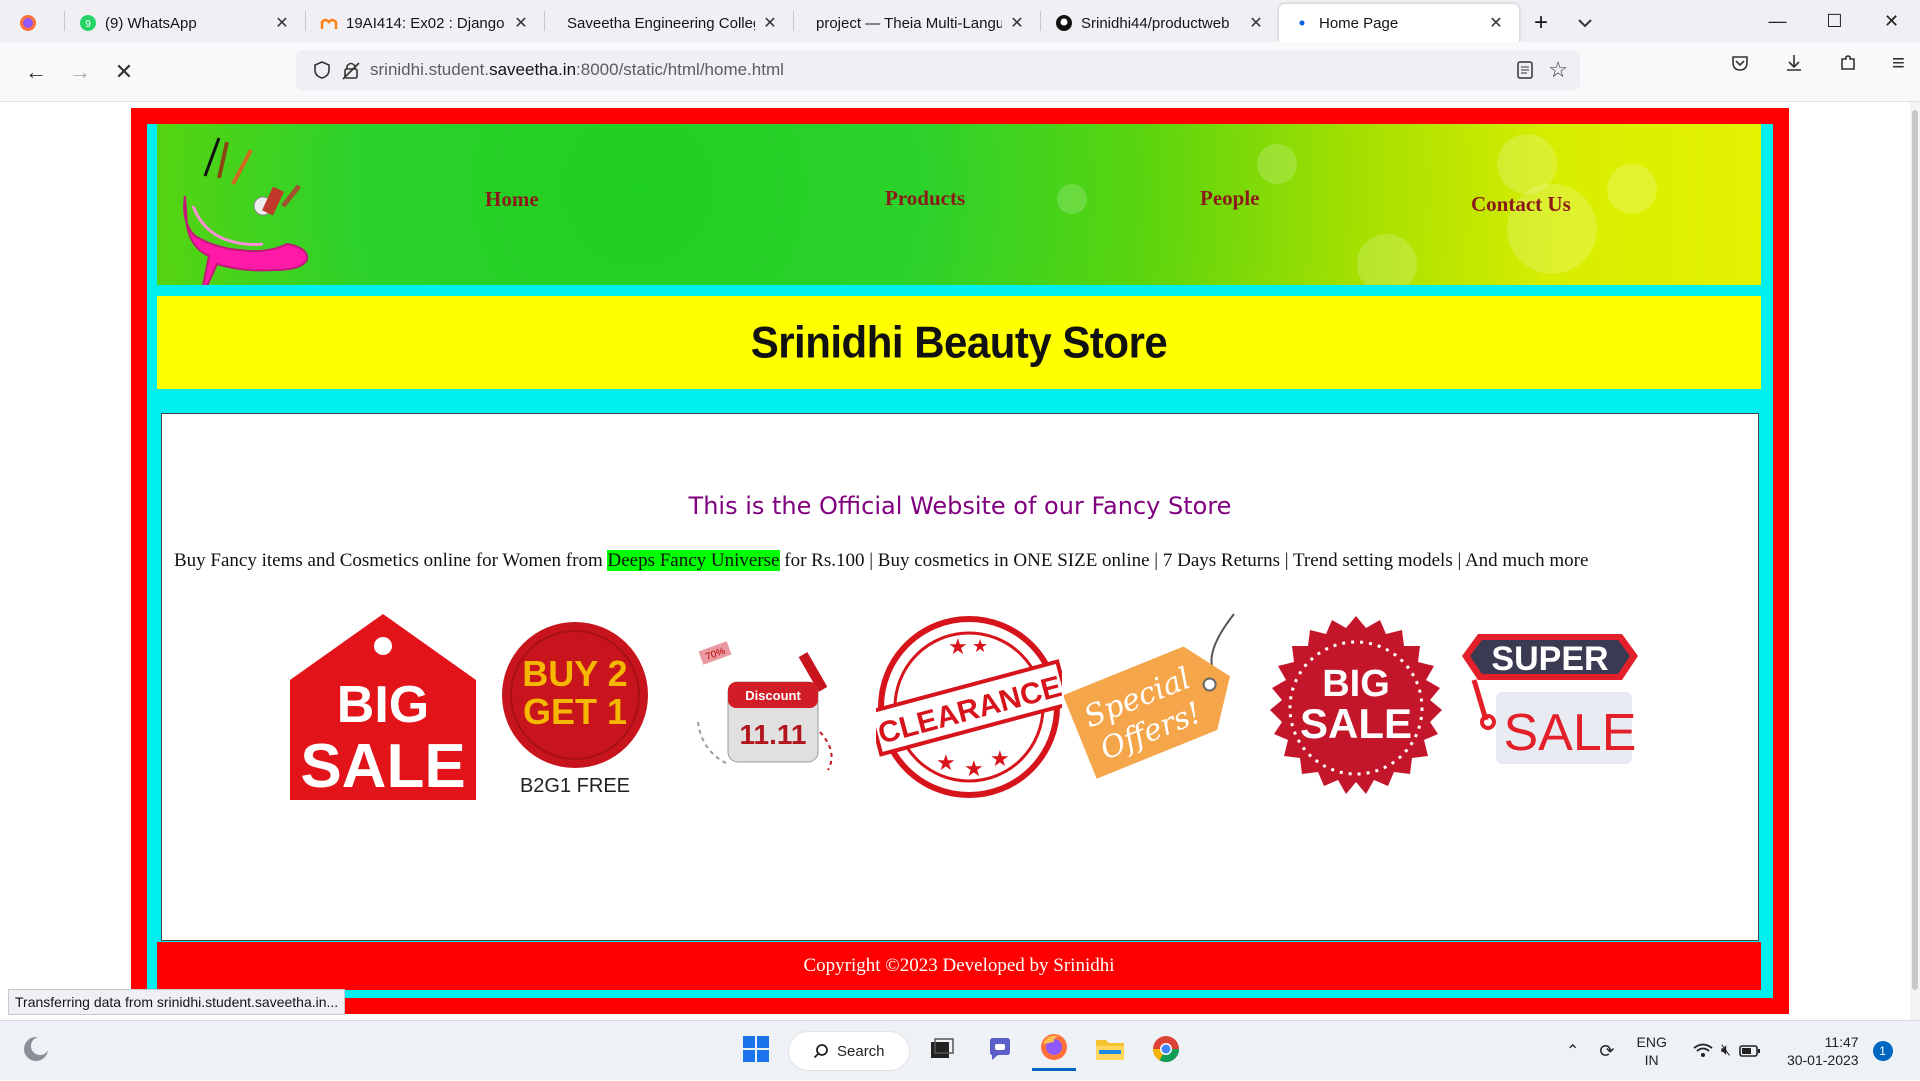 This screenshot has height=1081, width=1920. I want to click on minimize-button: —, so click(1777, 21).